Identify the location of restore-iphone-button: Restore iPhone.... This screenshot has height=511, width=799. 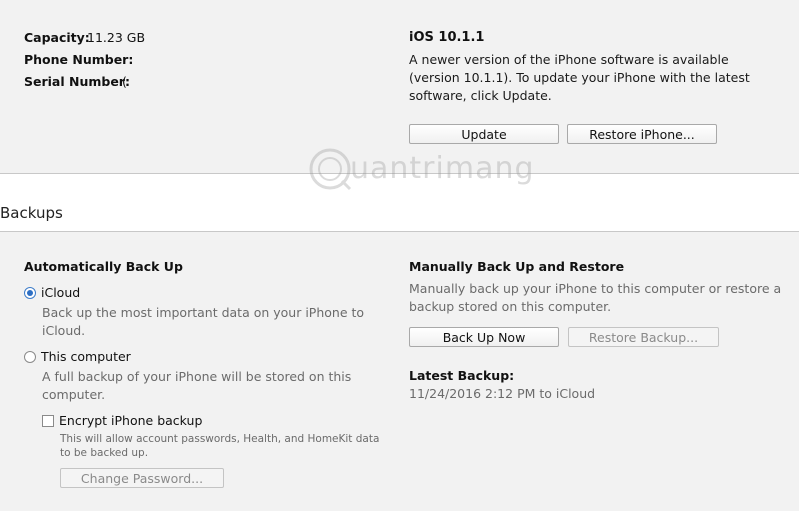
(642, 134).